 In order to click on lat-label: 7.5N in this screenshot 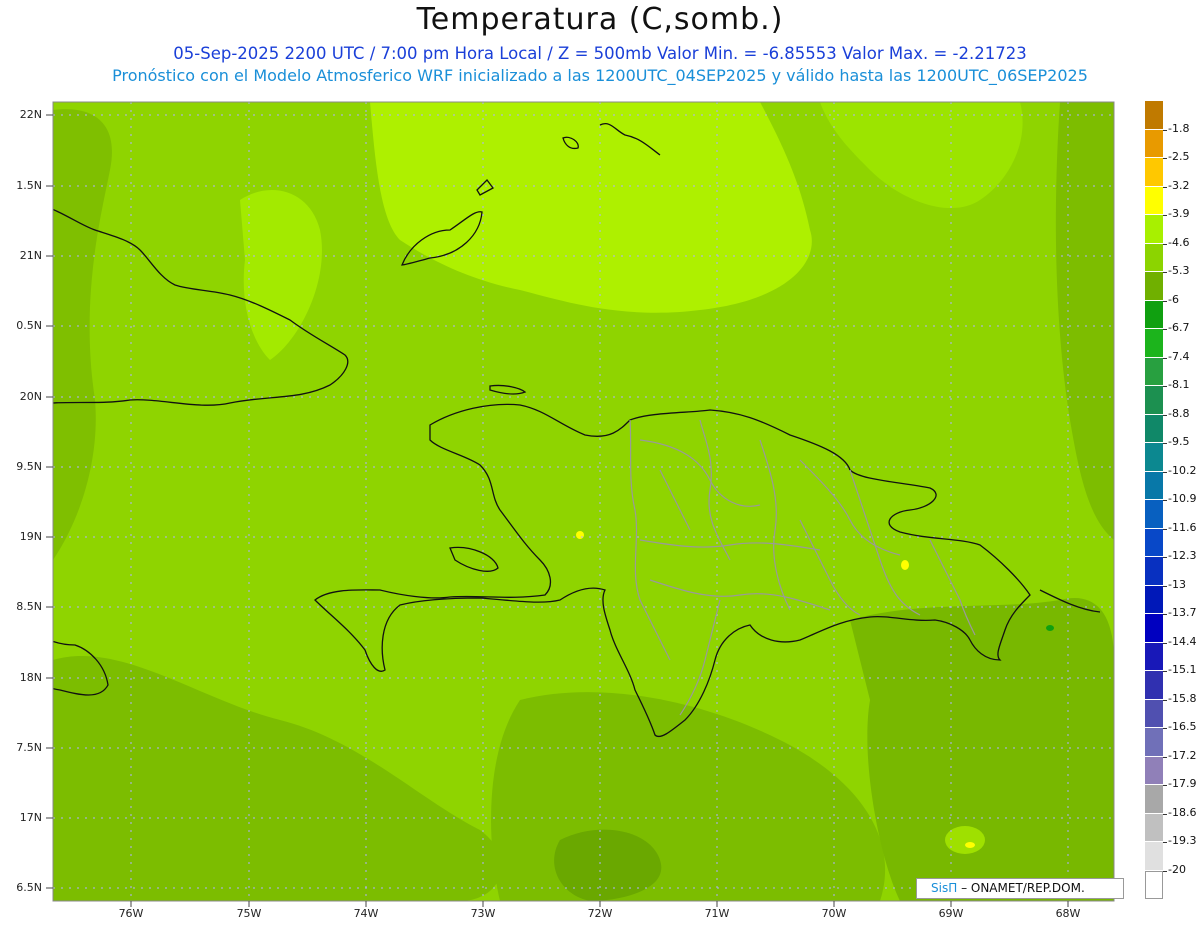, I will do `click(29, 747)`.